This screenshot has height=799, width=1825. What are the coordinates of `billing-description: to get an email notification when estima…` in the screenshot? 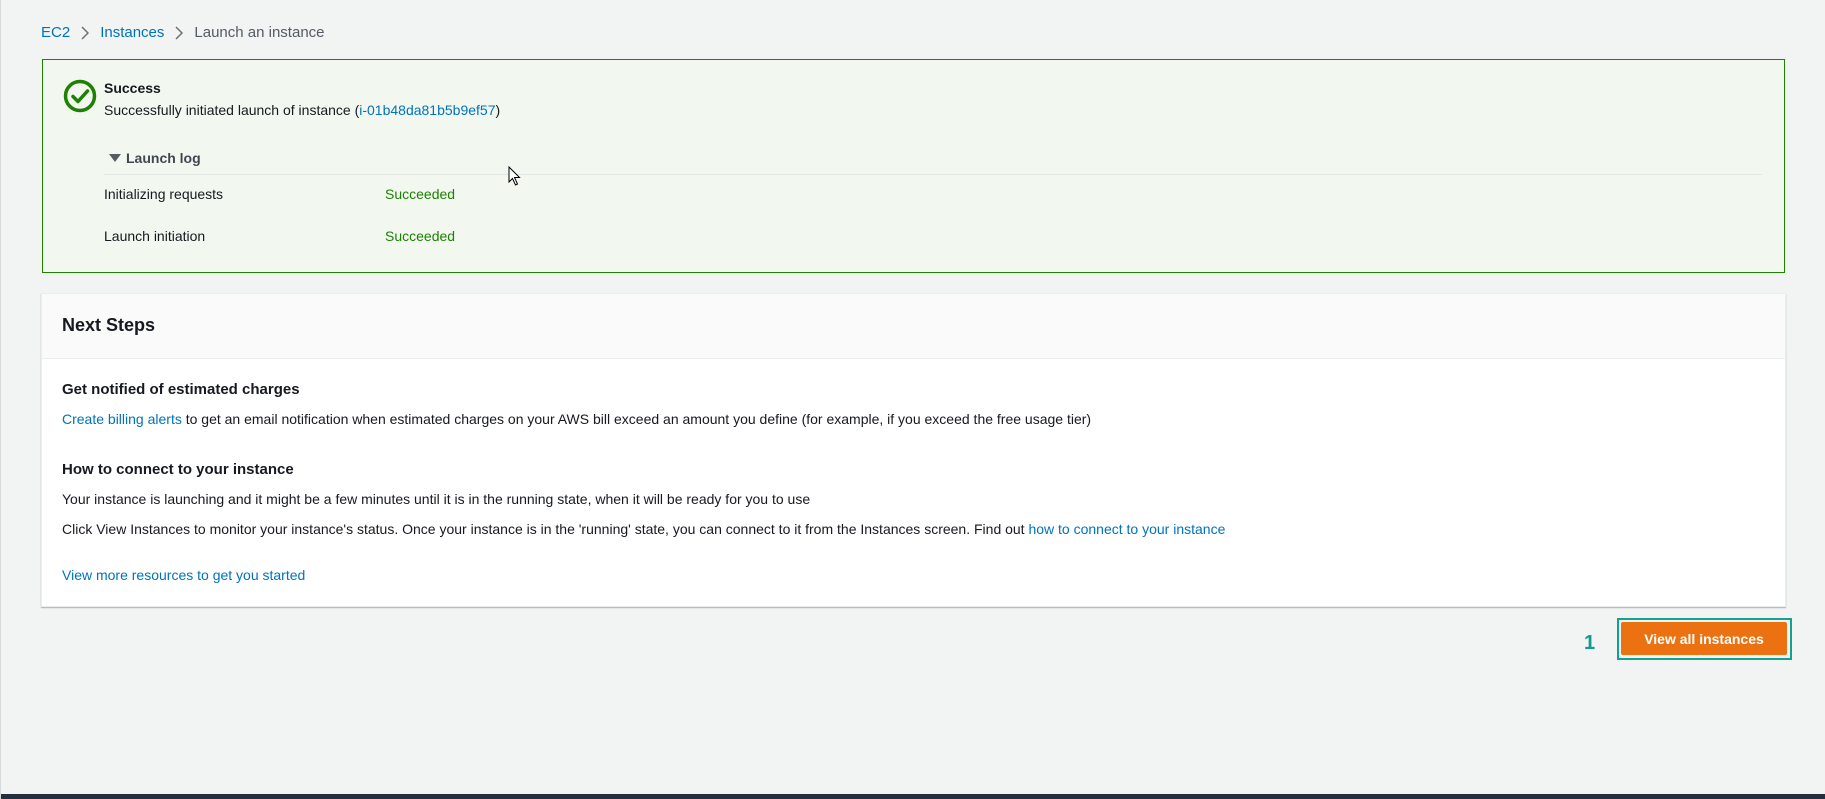 It's located at (636, 419).